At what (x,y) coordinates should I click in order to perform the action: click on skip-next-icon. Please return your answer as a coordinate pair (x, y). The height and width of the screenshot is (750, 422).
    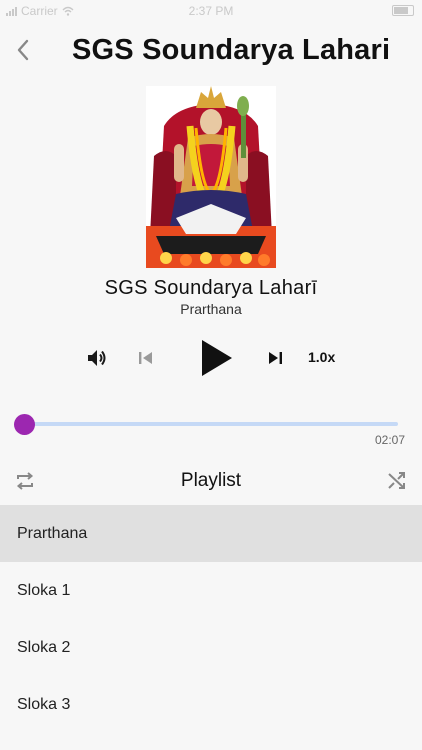
    Looking at the image, I should click on (275, 358).